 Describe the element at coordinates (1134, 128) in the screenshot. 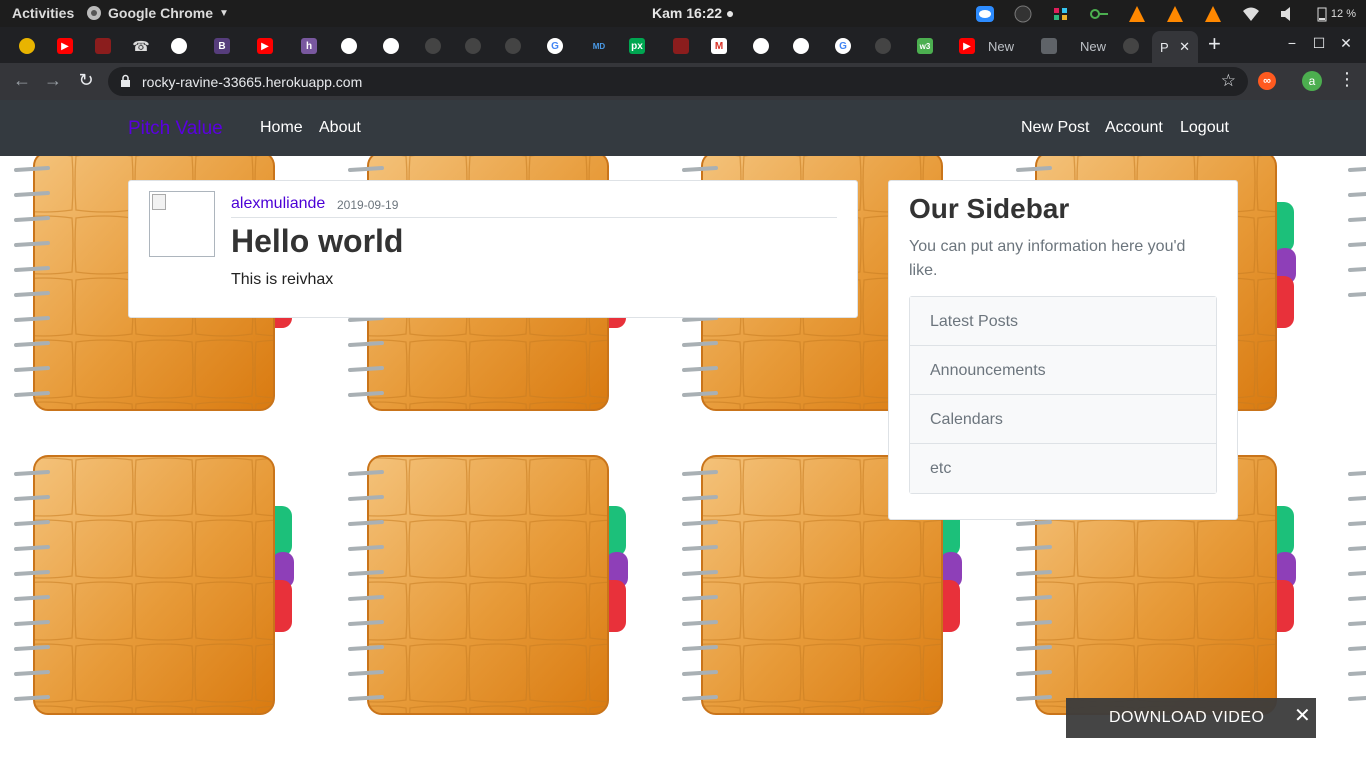

I see `nav-link-account: Account` at that location.